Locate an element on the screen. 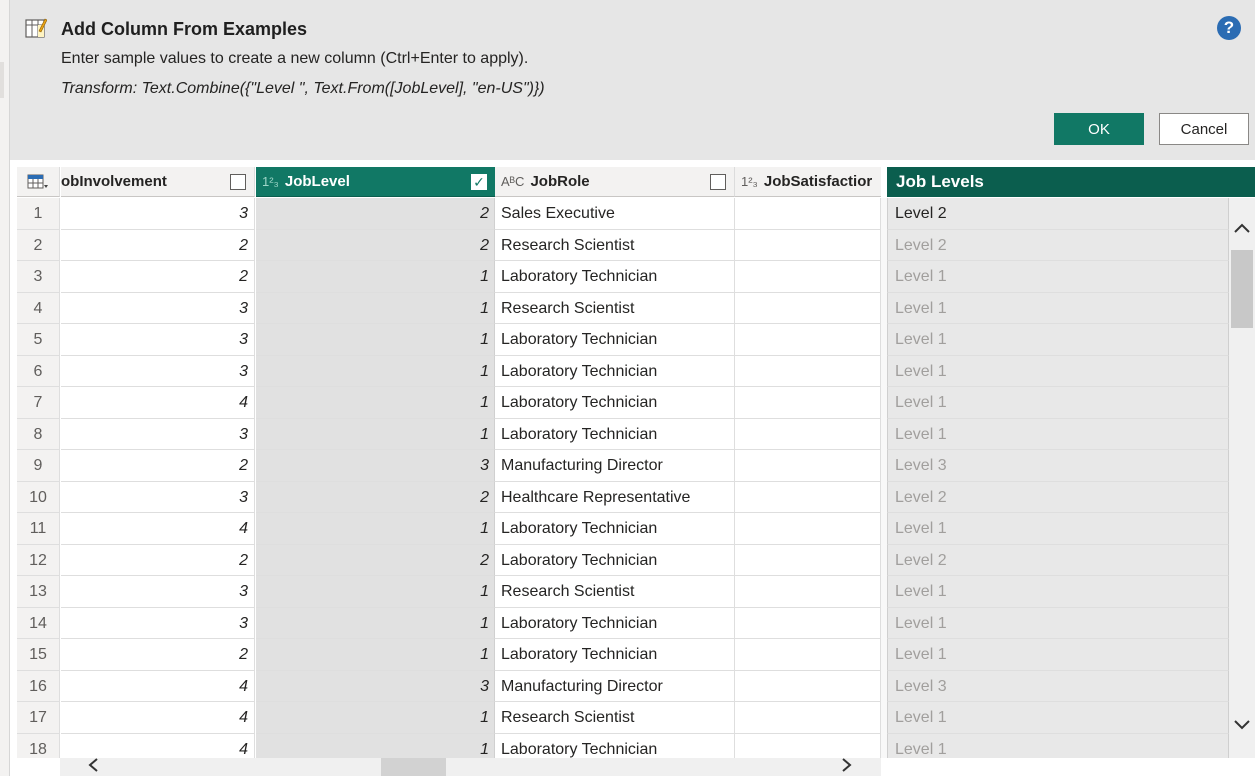  horizontal-scrollbar is located at coordinates (470, 767).